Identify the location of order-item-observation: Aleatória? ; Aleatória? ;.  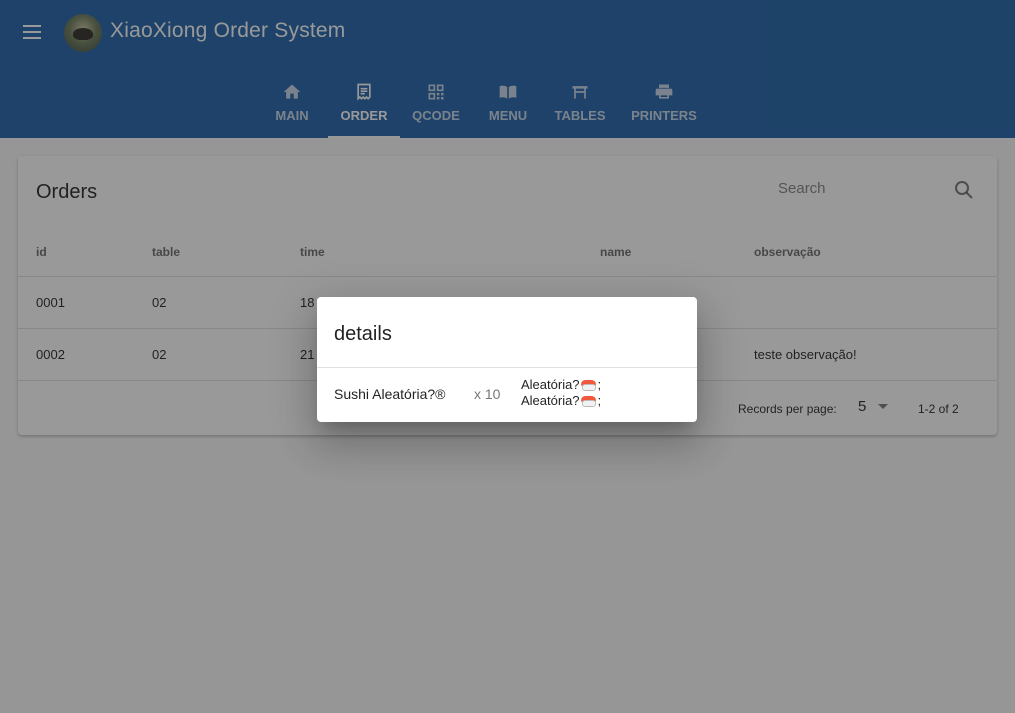
(561, 393).